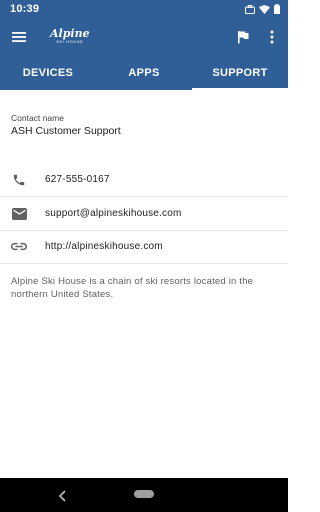  Describe the element at coordinates (25, 9) in the screenshot. I see `status-time: 10:39` at that location.